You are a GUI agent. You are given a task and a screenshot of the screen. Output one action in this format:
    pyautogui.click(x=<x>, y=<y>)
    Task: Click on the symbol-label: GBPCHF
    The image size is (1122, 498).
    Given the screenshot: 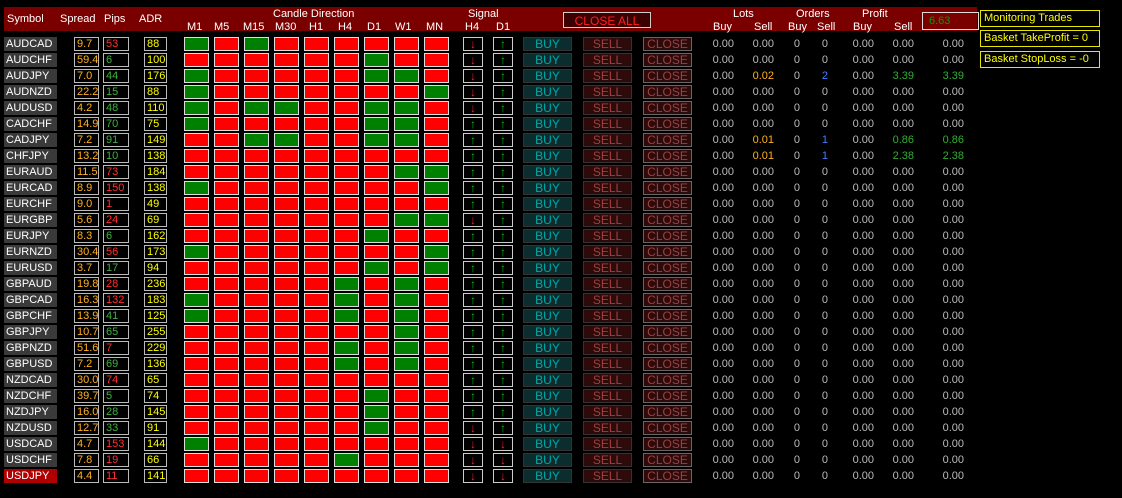 What is the action you would take?
    pyautogui.click(x=30, y=316)
    